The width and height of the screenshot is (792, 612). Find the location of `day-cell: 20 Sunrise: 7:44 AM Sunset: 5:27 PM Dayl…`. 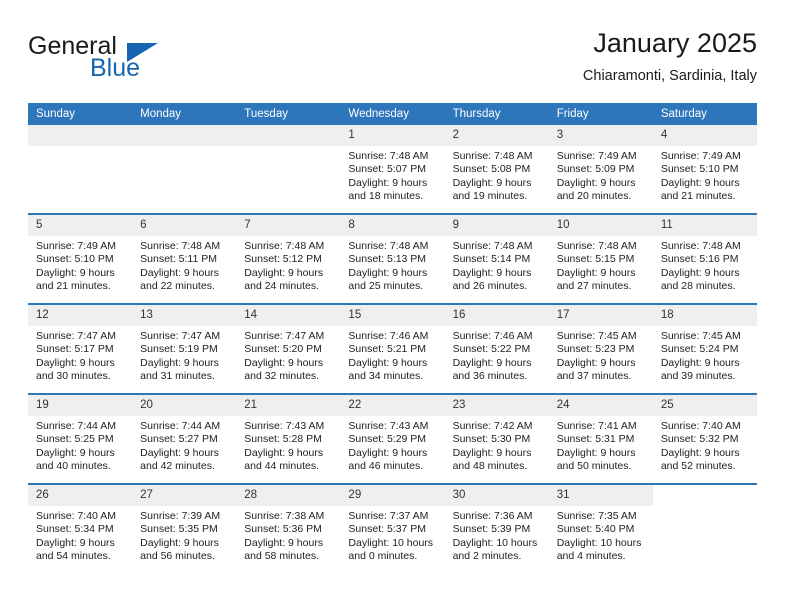

day-cell: 20 Sunrise: 7:44 AM Sunset: 5:27 PM Dayl… is located at coordinates (184, 439).